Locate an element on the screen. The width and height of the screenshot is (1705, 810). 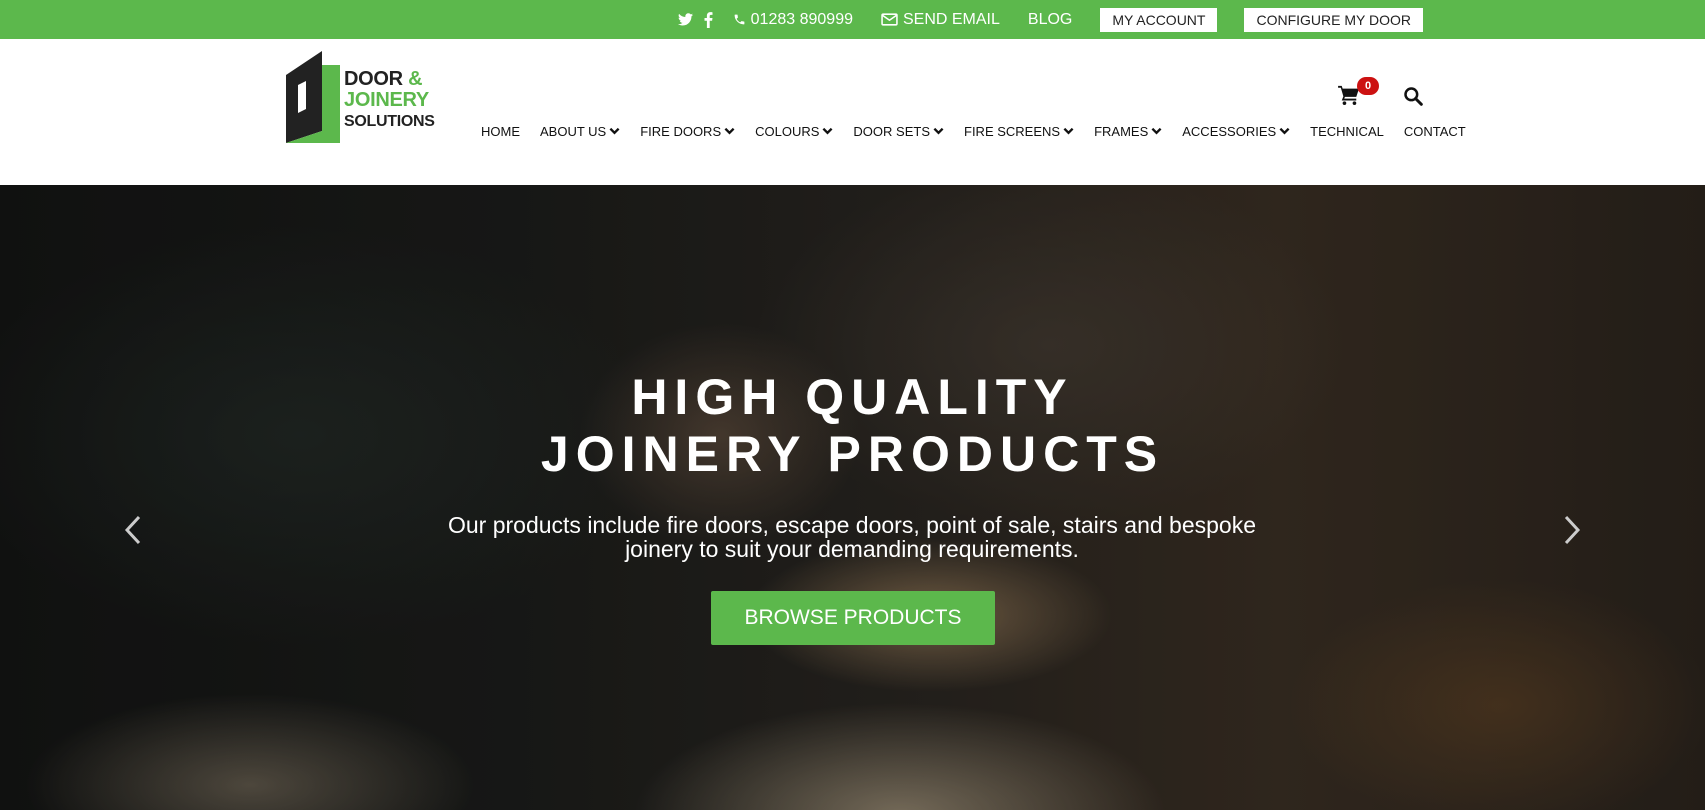
door-logo-icon is located at coordinates (313, 97).